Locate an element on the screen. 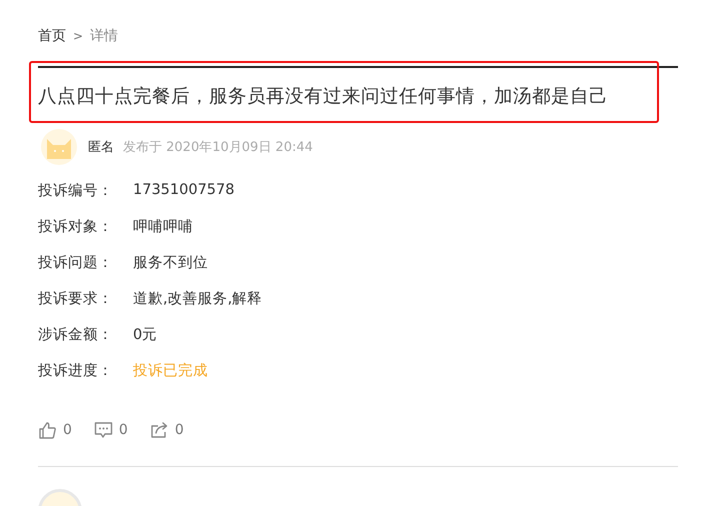  breadcrumb-link: 详情 is located at coordinates (104, 36).